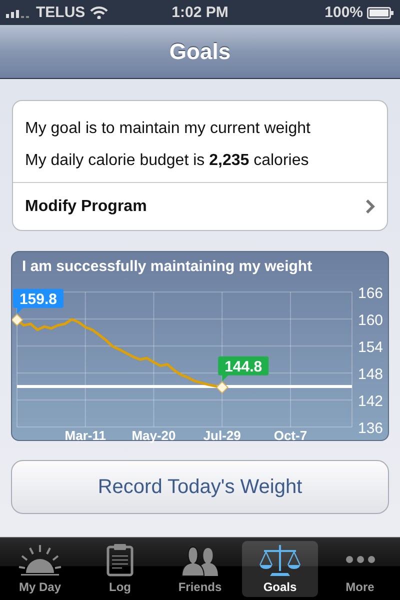 This screenshot has height=600, width=400. I want to click on axis-tick-label: May-20, so click(154, 435).